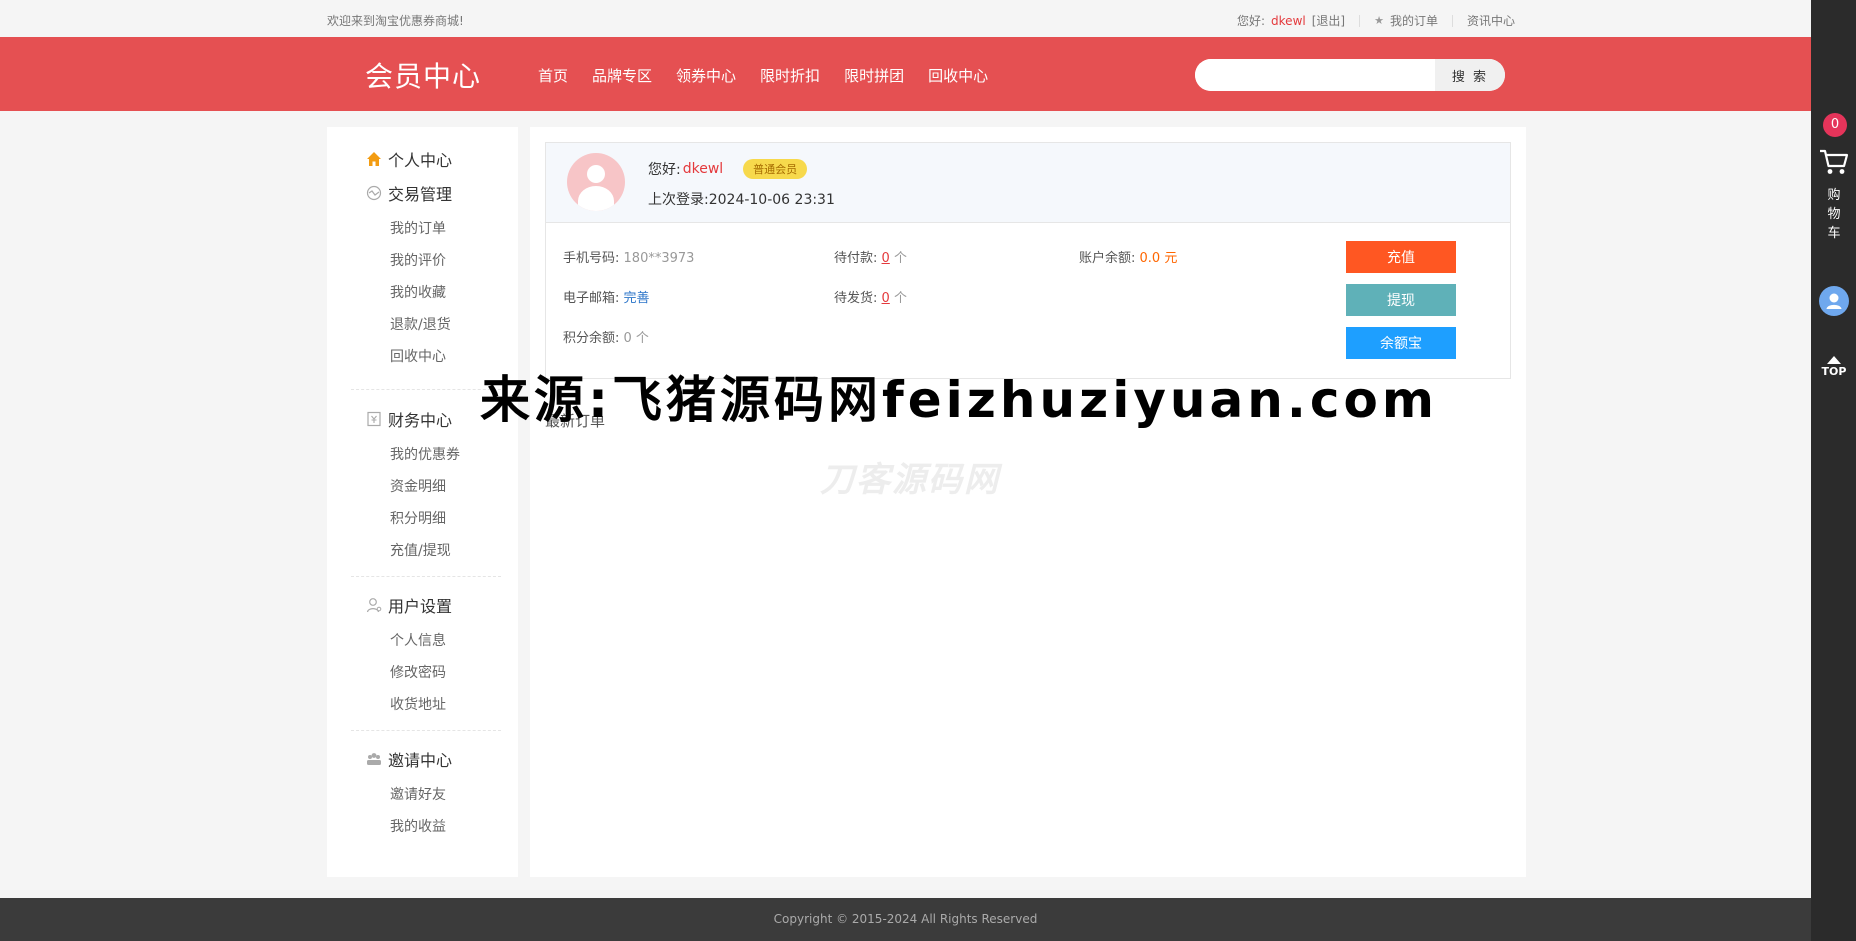  I want to click on source-watermark: 来源:飞猪源码网feizhuziyuan.com, so click(959, 400).